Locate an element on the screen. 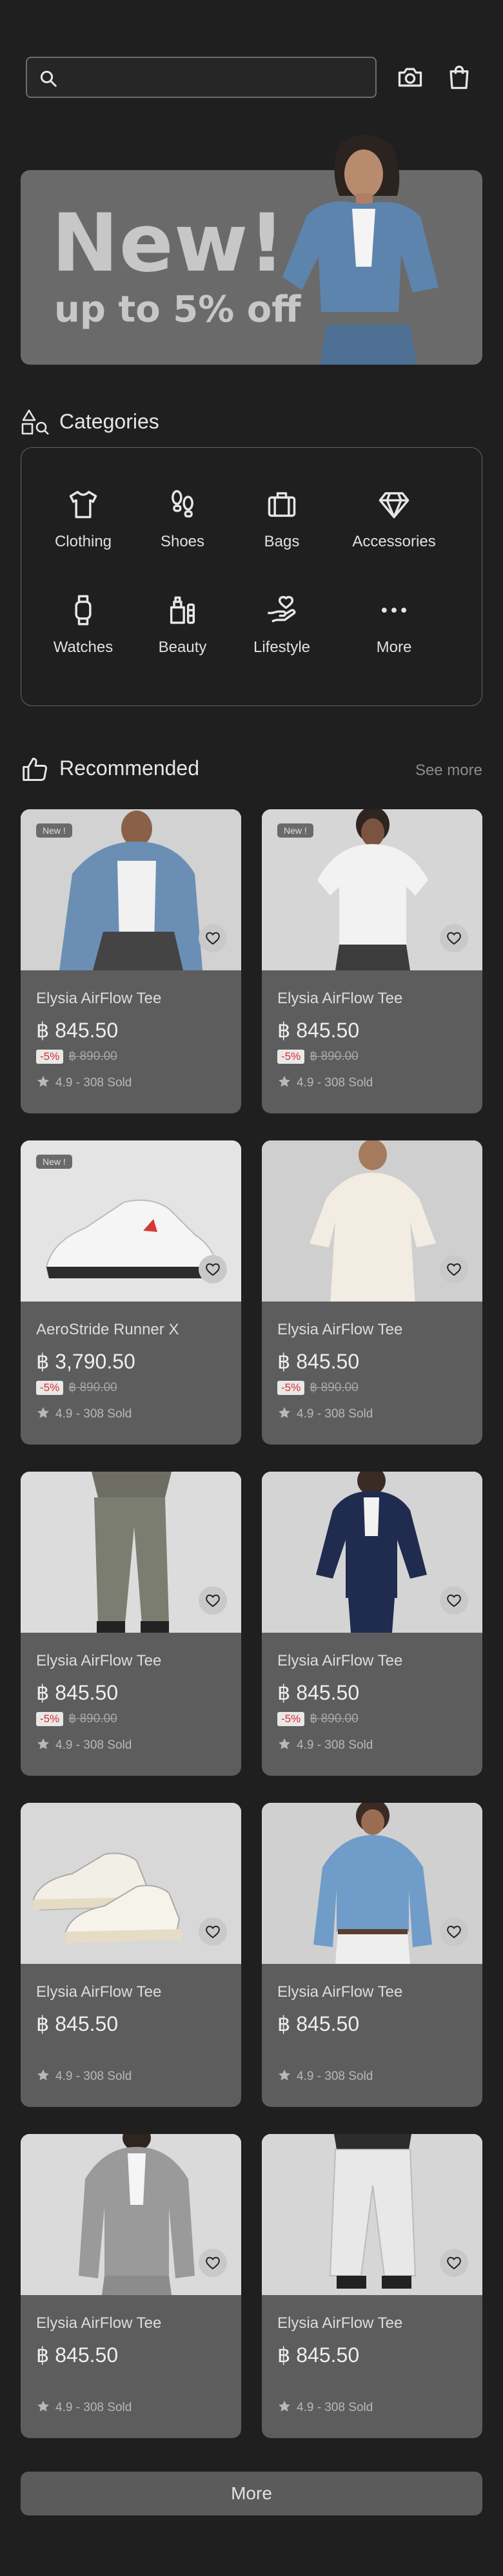 The width and height of the screenshot is (503, 2576). promo-banner: New! up to 5% off is located at coordinates (252, 250).